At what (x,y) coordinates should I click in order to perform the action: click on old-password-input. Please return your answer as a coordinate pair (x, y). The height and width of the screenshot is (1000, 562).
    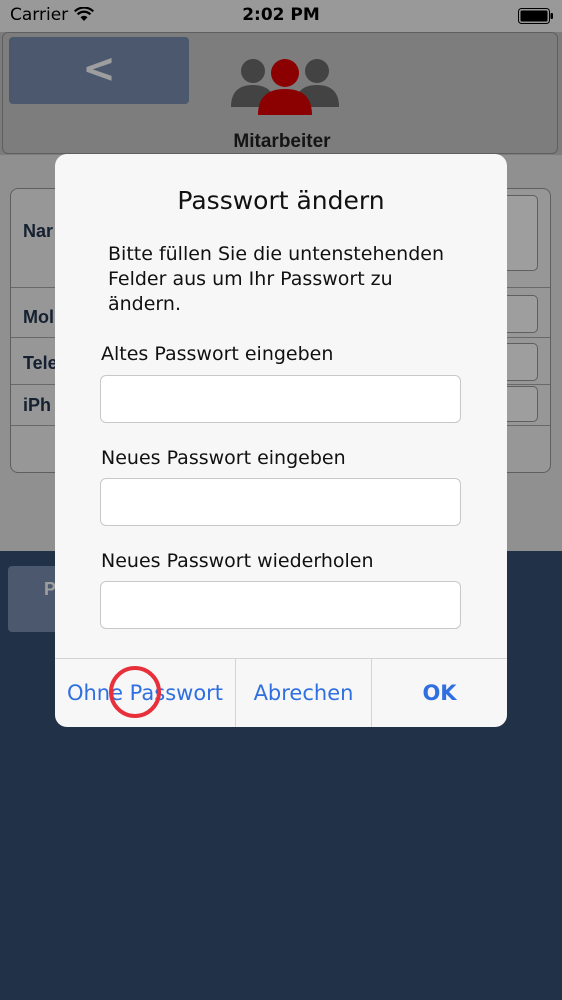
    Looking at the image, I should click on (280, 399).